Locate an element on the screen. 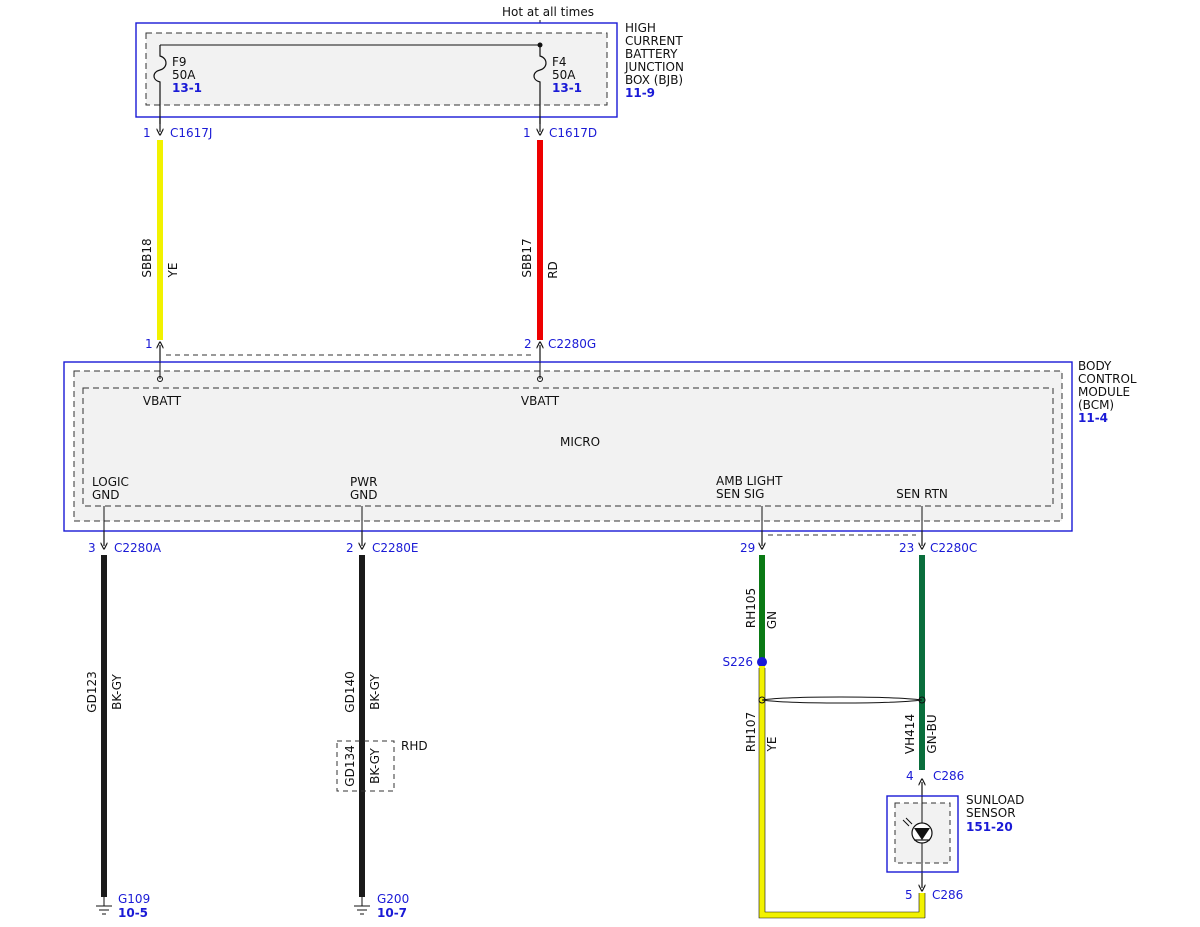  wire-rh105 is located at coordinates (762, 608).